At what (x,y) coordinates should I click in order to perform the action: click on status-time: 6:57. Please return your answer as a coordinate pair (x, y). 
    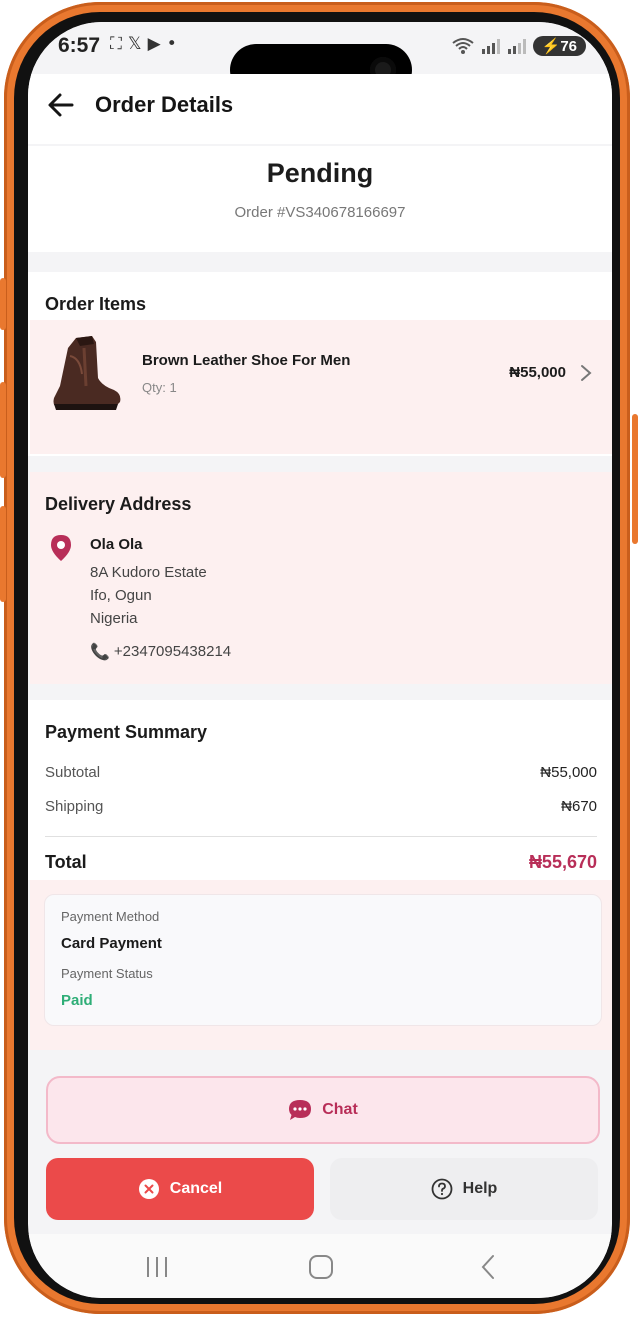
    Looking at the image, I should click on (79, 45).